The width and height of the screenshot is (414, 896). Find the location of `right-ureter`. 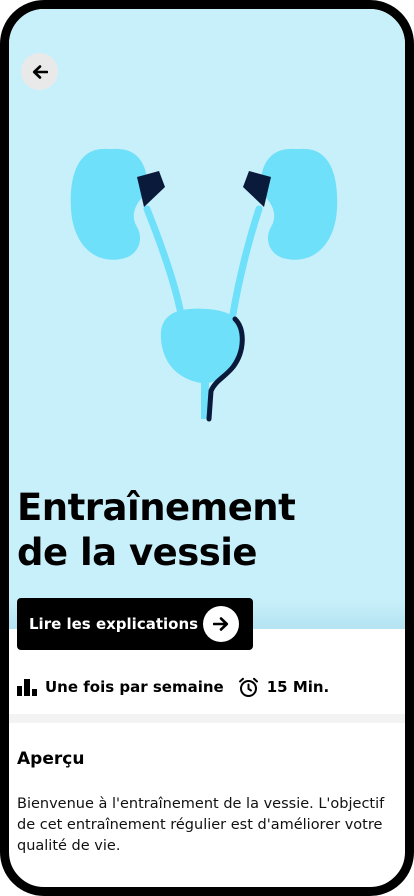

right-ureter is located at coordinates (246, 261).